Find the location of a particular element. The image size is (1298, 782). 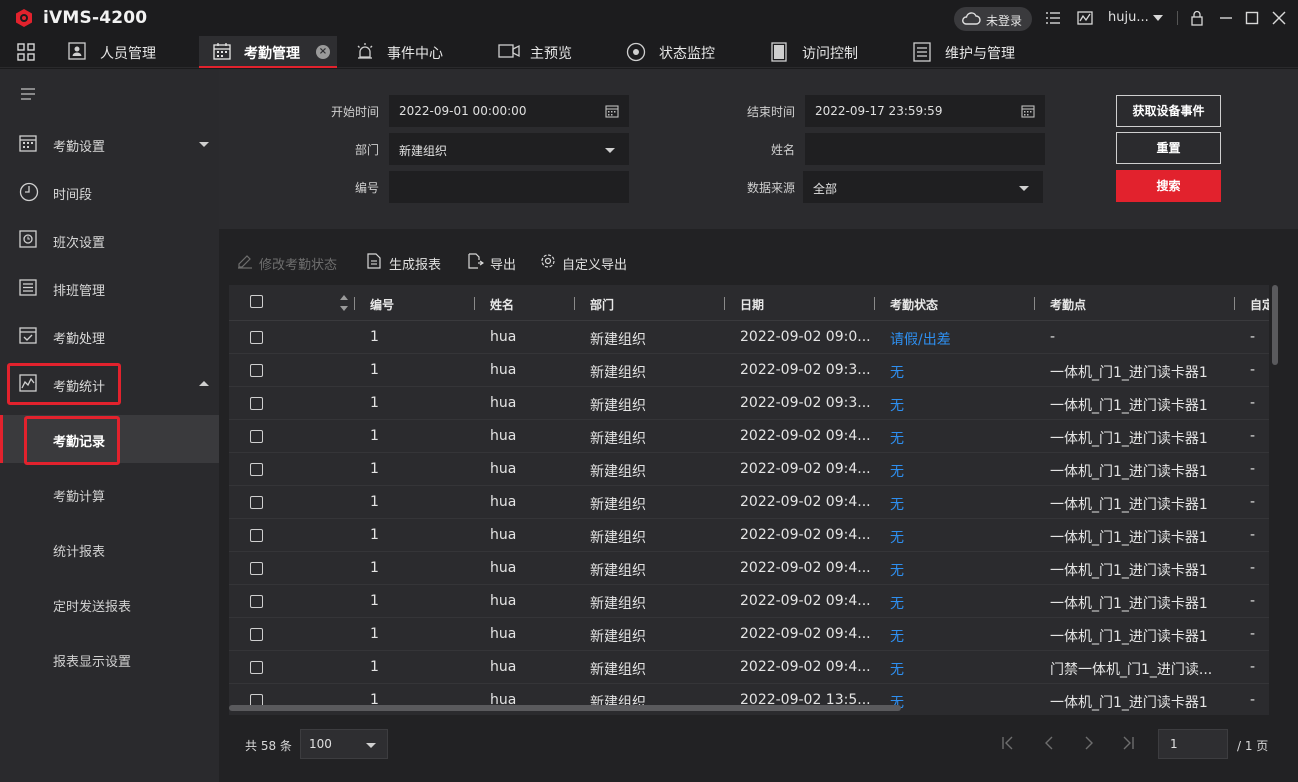

end-time-field: 2022-09-17 23:59:59 is located at coordinates (925, 111).